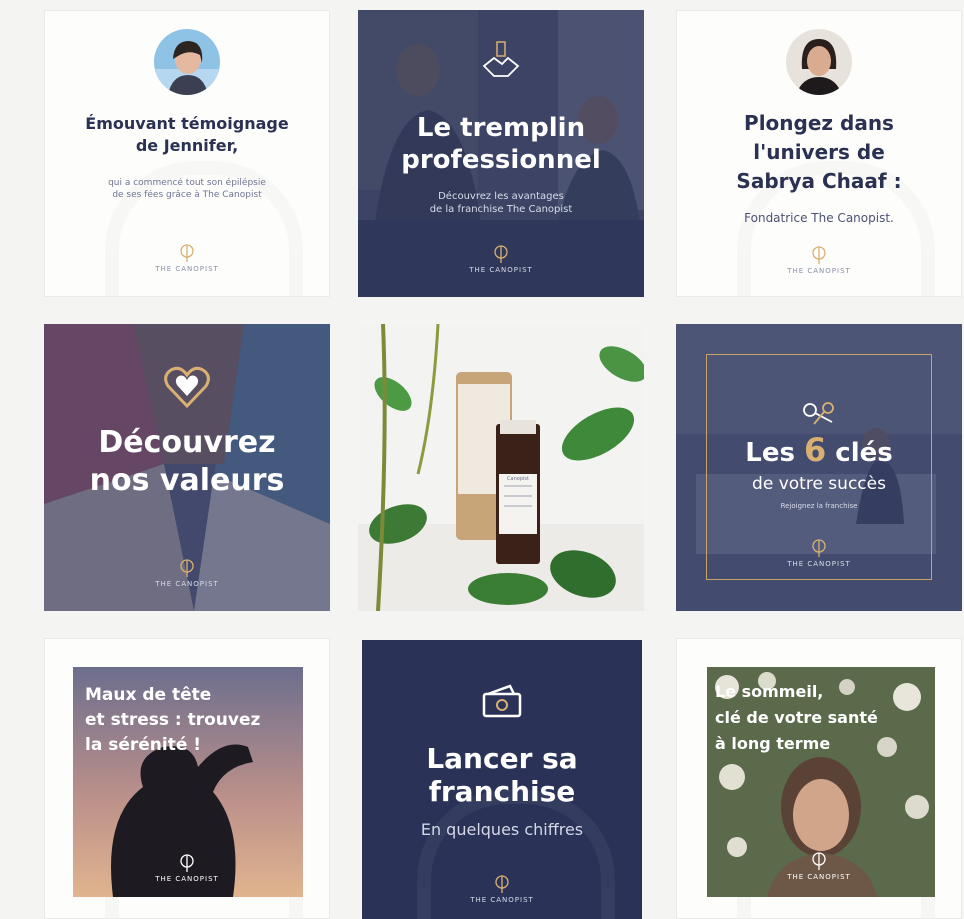 This screenshot has width=964, height=919. Describe the element at coordinates (187, 183) in the screenshot. I see `tile-subtitle-line: qui a commencé tout son épilépsie` at that location.